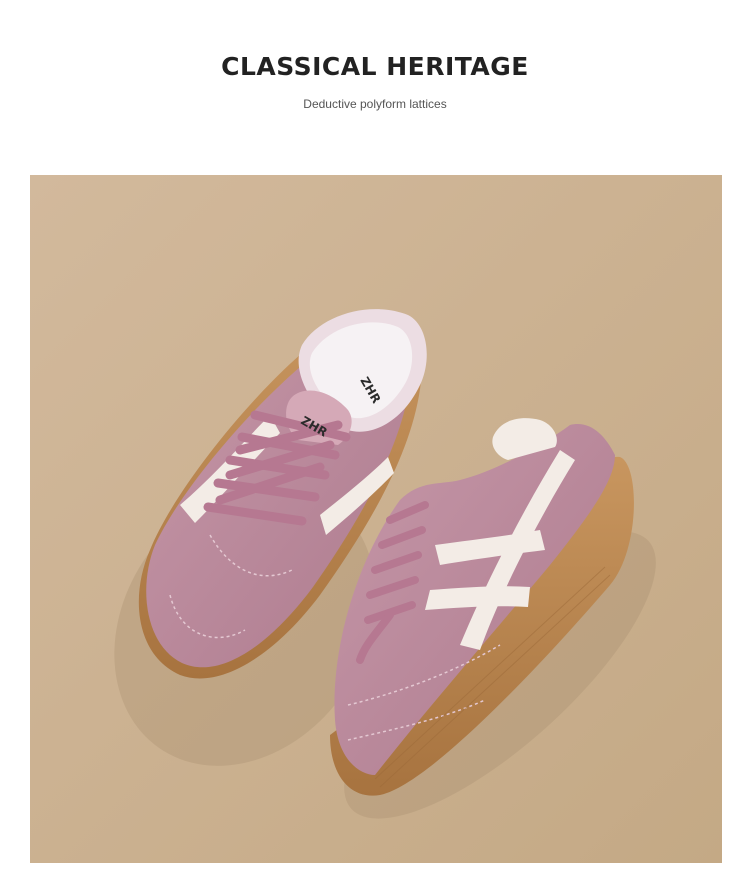  Describe the element at coordinates (375, 66) in the screenshot. I see `page-title: CLASSICAL HERITAGE` at that location.